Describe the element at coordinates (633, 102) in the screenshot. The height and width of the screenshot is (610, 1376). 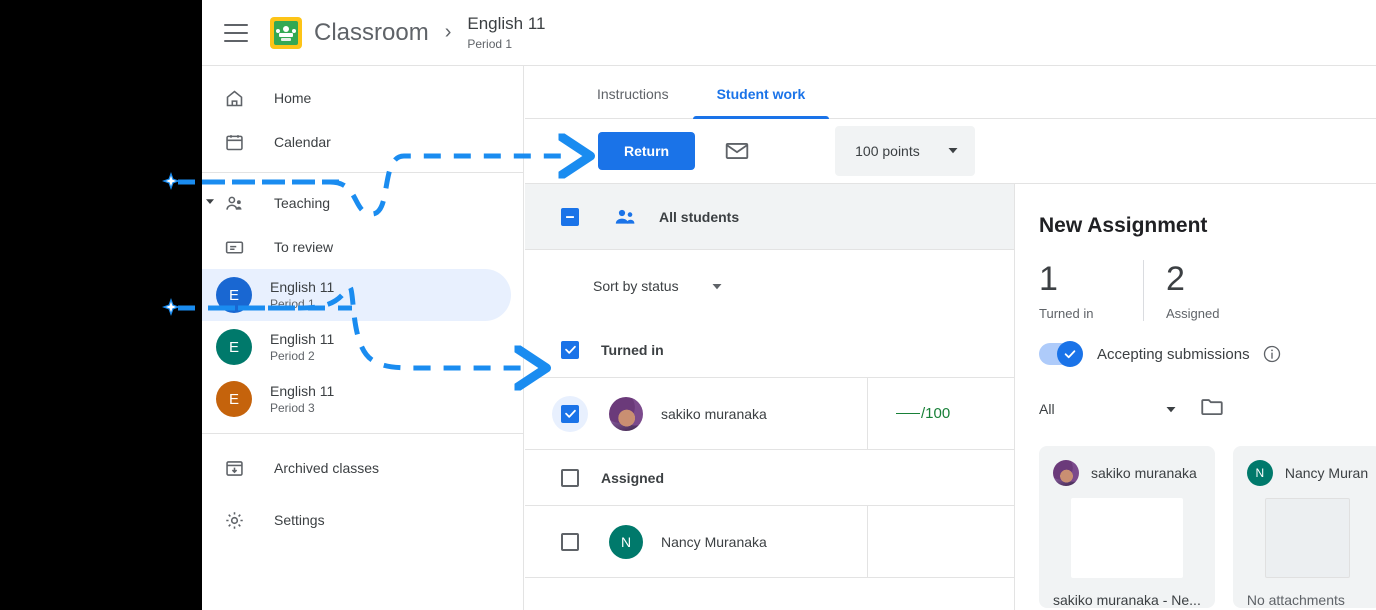
I see `tab-instructions: Instructions` at that location.